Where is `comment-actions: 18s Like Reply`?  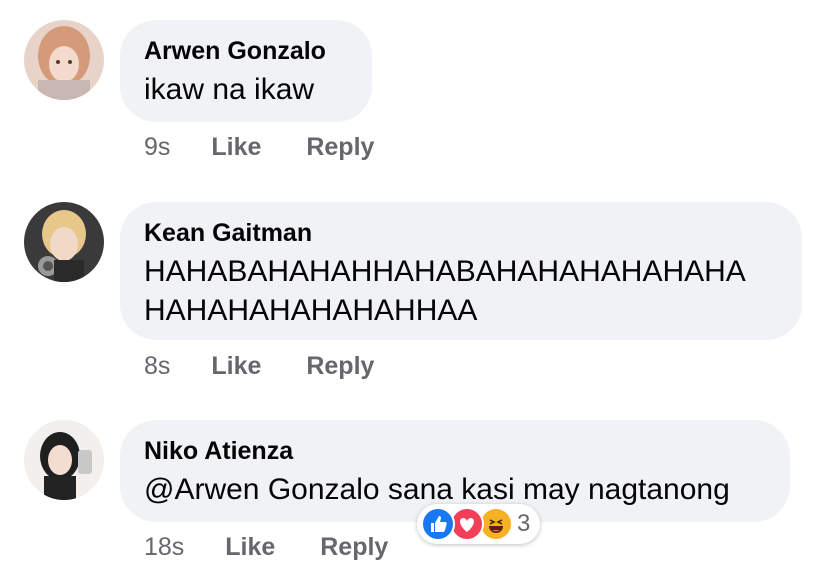
comment-actions: 18s Like Reply is located at coordinates (266, 547).